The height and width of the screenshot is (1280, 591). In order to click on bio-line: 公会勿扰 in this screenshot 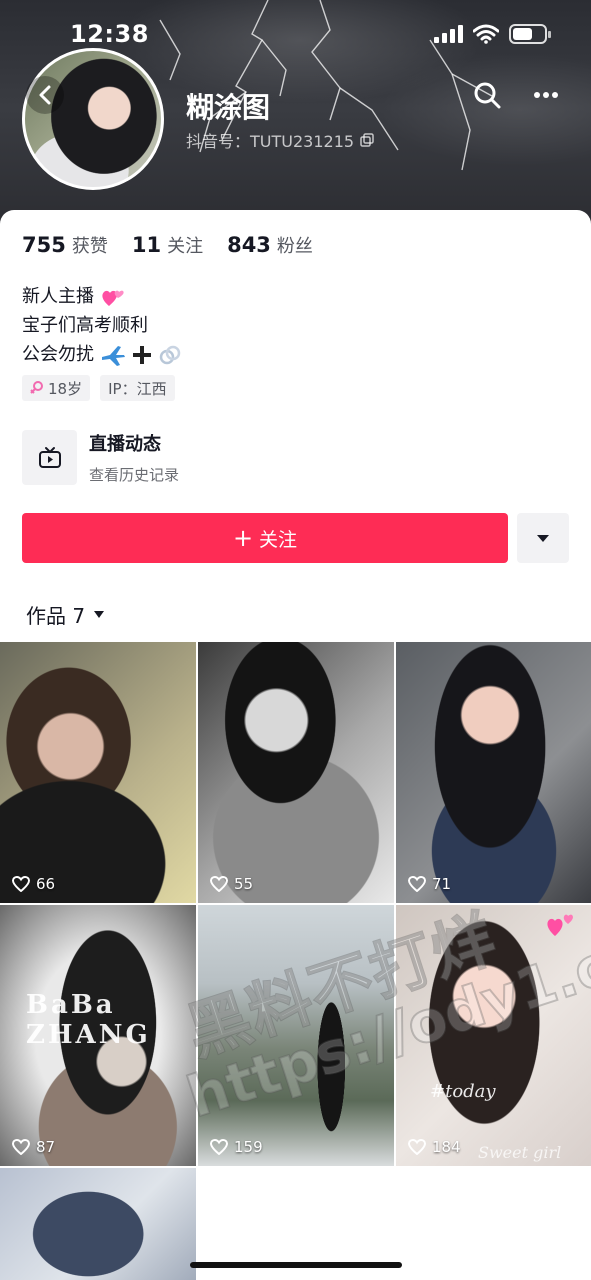, I will do `click(102, 354)`.